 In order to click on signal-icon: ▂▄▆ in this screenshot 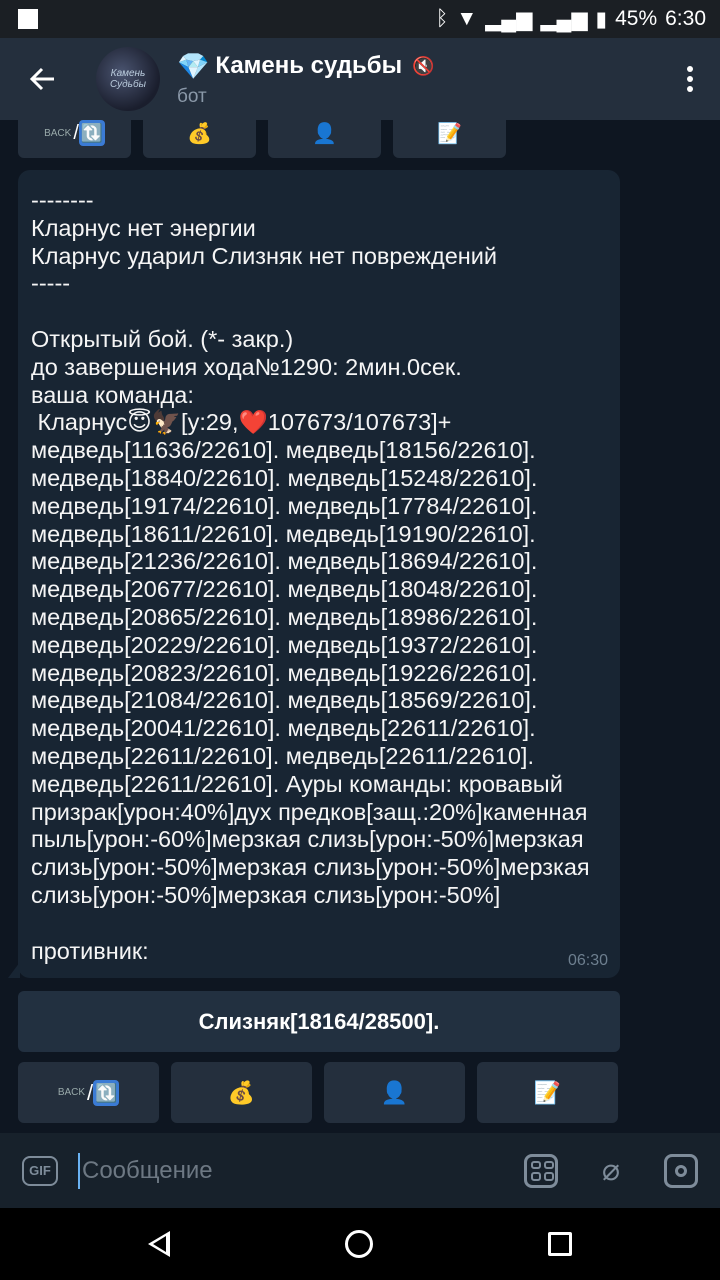, I will do `click(509, 19)`.